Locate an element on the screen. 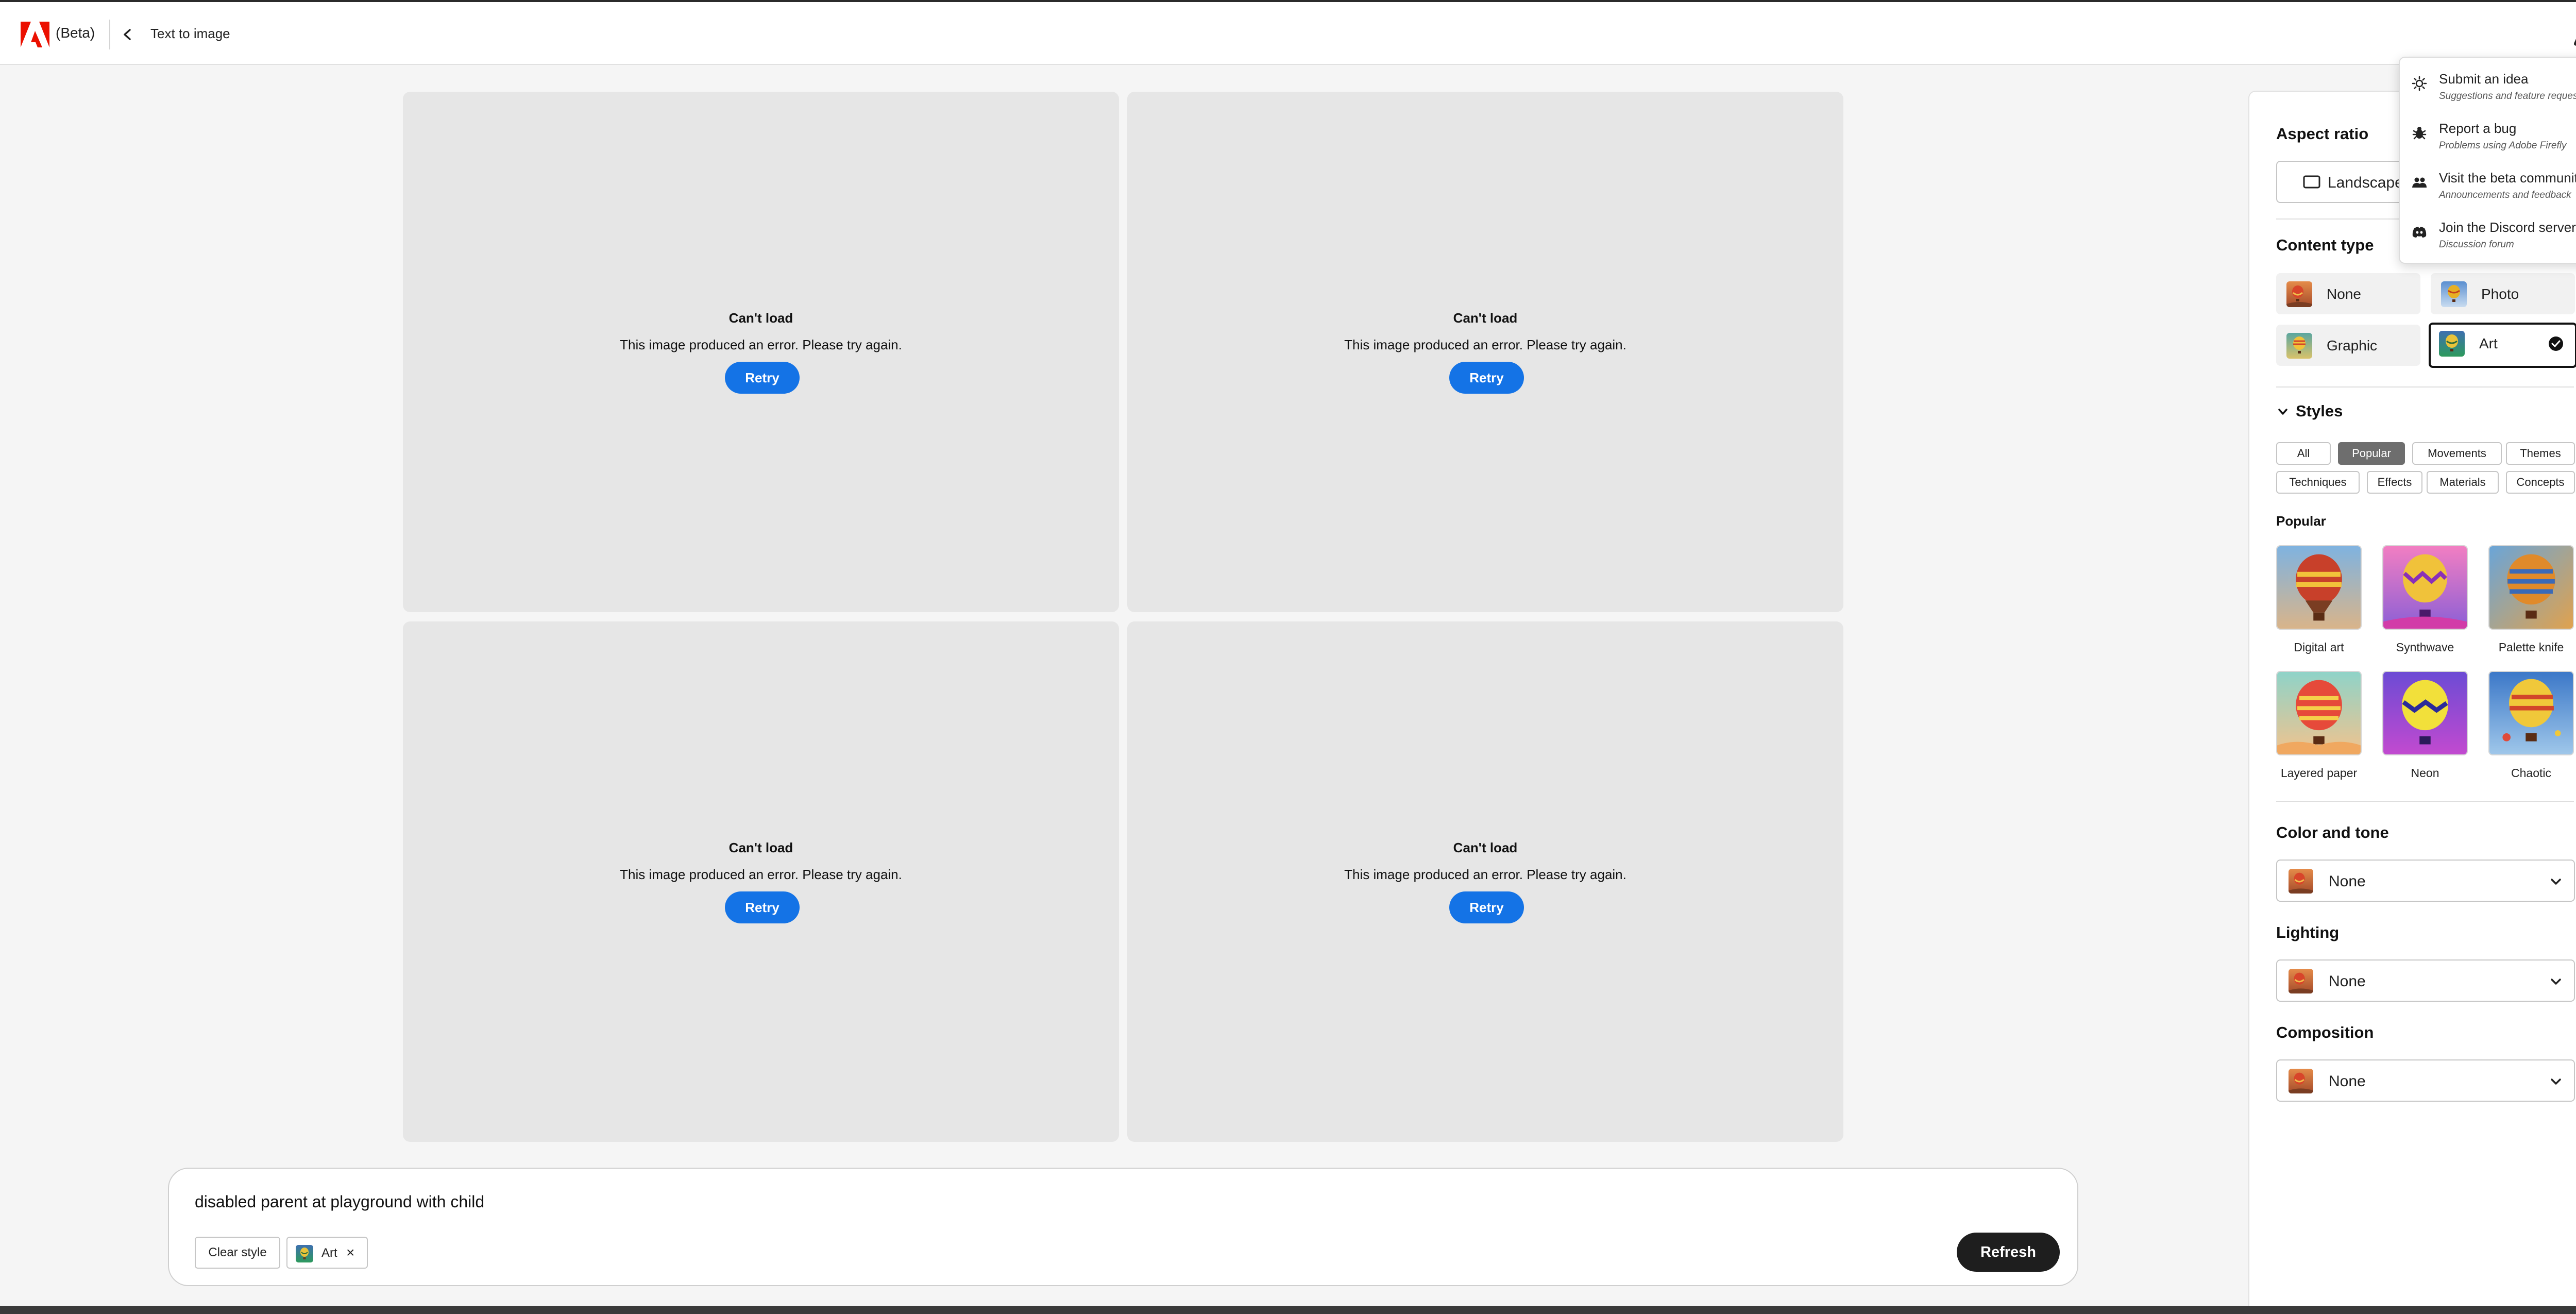  style-label: Layered paper is located at coordinates (2319, 773).